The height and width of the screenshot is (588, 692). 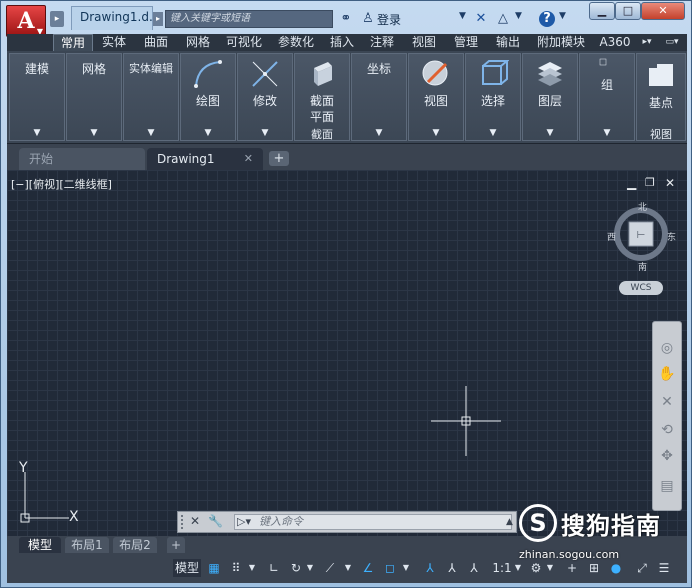 What do you see at coordinates (550, 97) in the screenshot?
I see `panel-layers: 图层 ▼` at bounding box center [550, 97].